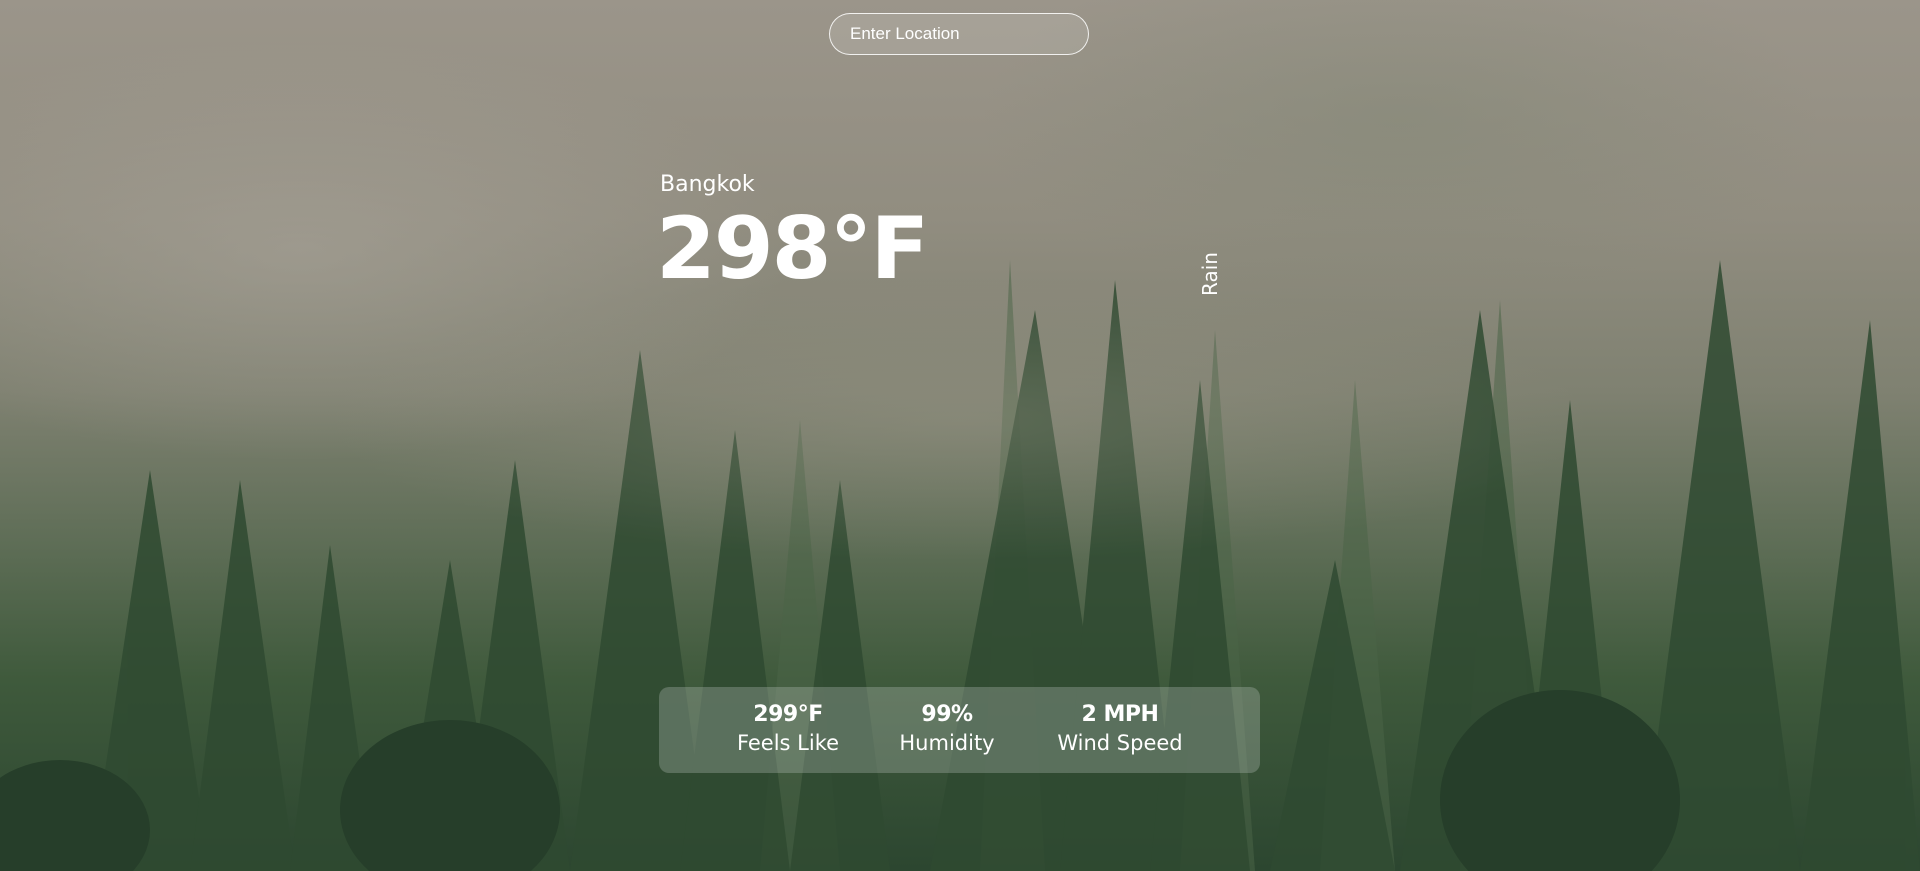 Image resolution: width=1920 pixels, height=871 pixels. What do you see at coordinates (1120, 714) in the screenshot?
I see `wind-speed-value: 2 MPH` at bounding box center [1120, 714].